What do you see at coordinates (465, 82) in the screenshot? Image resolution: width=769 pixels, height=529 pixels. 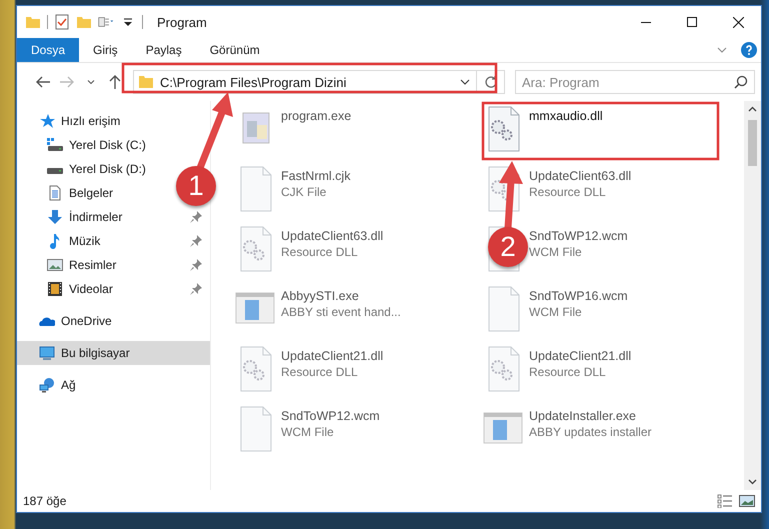 I see `dropdown-caret-icon` at bounding box center [465, 82].